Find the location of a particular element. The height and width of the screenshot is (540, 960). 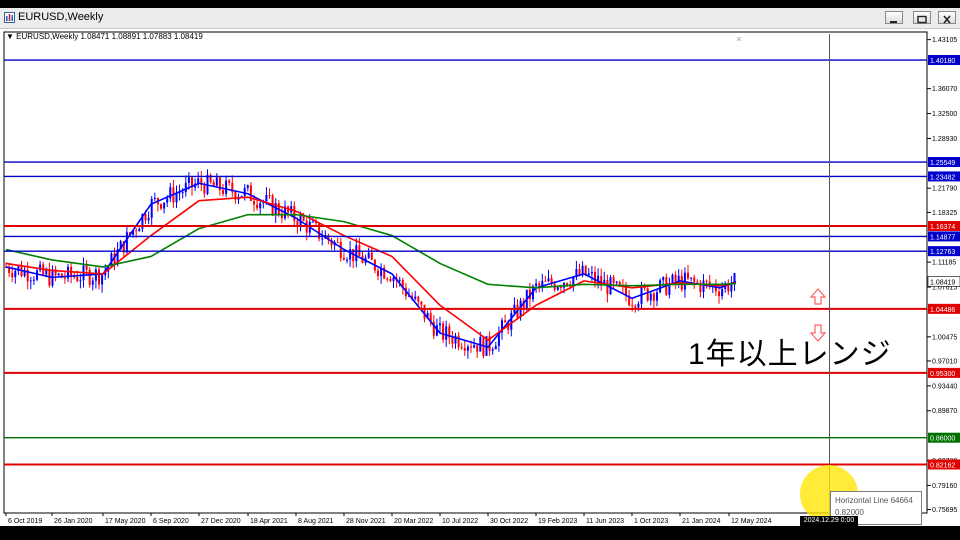

crosshair-vertical-line is located at coordinates (829, 276).